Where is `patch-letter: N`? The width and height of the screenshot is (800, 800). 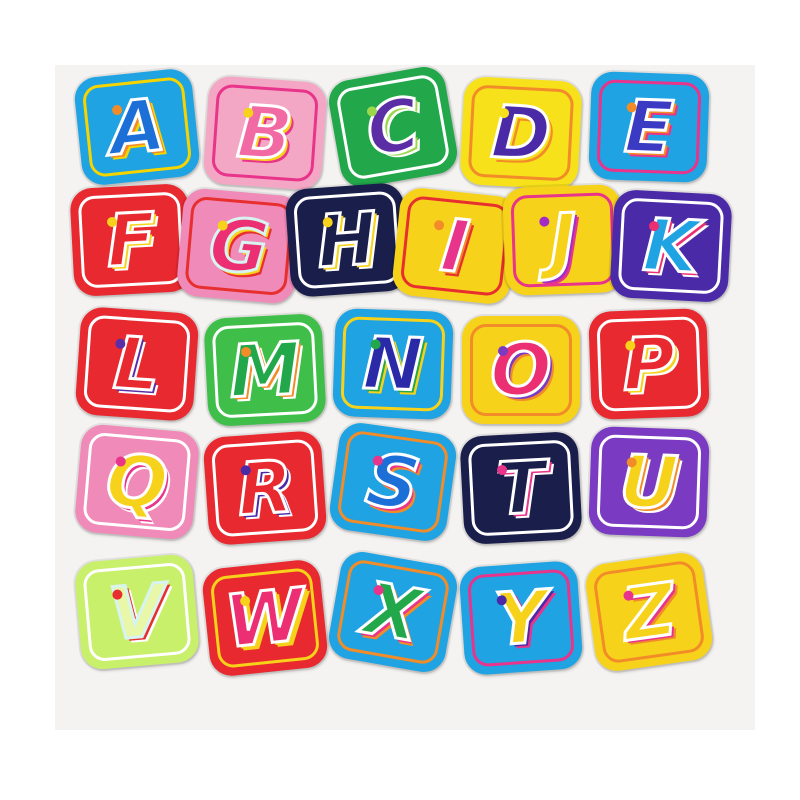
patch-letter: N is located at coordinates (393, 363).